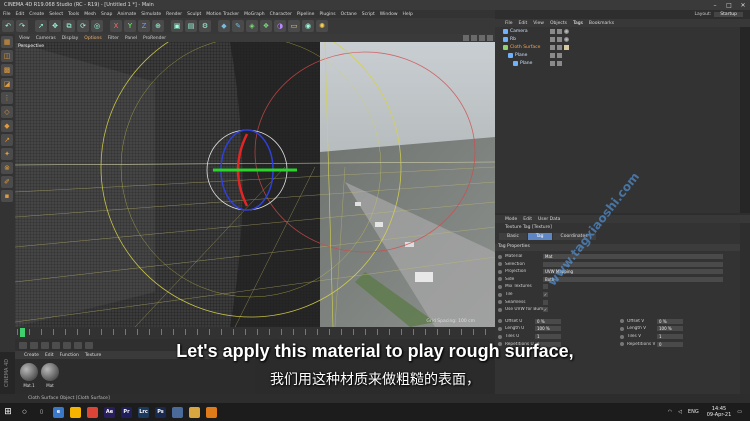  I want to click on edges-mode-icon: ◇, so click(7, 112).